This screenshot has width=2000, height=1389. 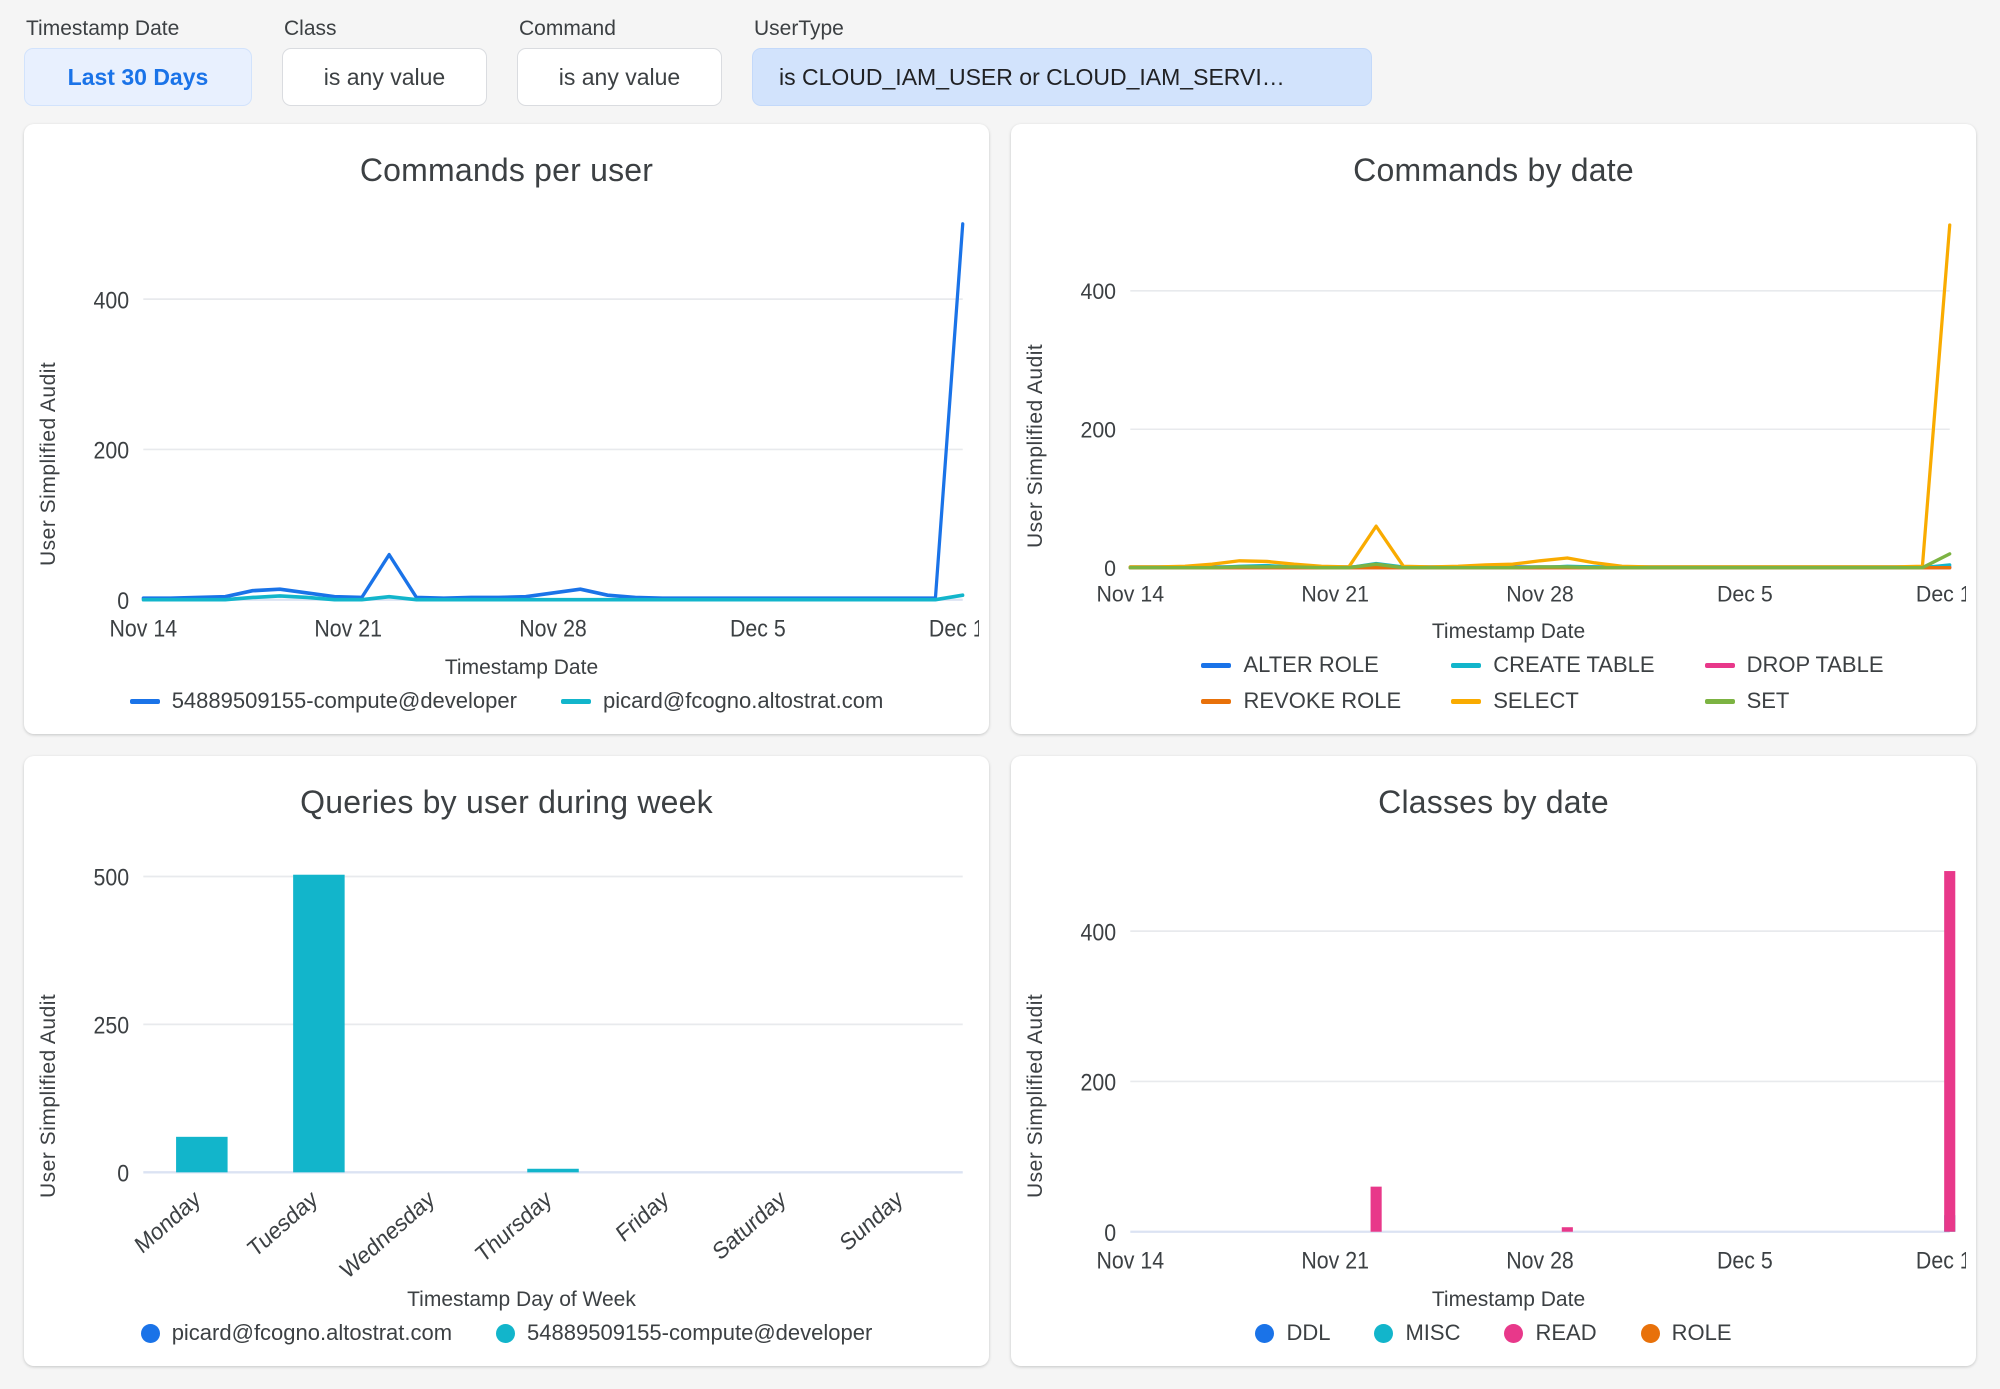 I want to click on legend-item: READ, so click(x=1550, y=1333).